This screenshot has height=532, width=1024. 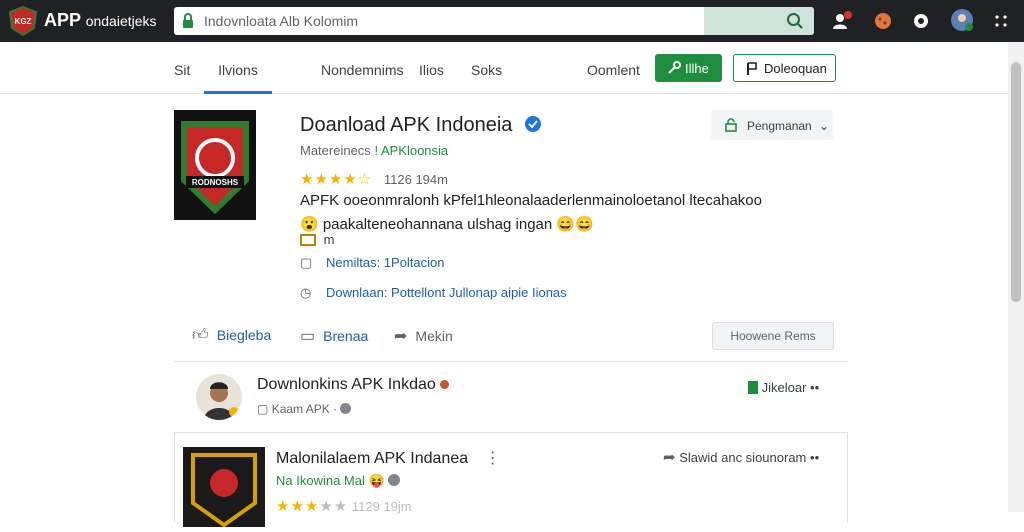 I want to click on subtitle-prefix: Matereinecs, so click(x=335, y=150).